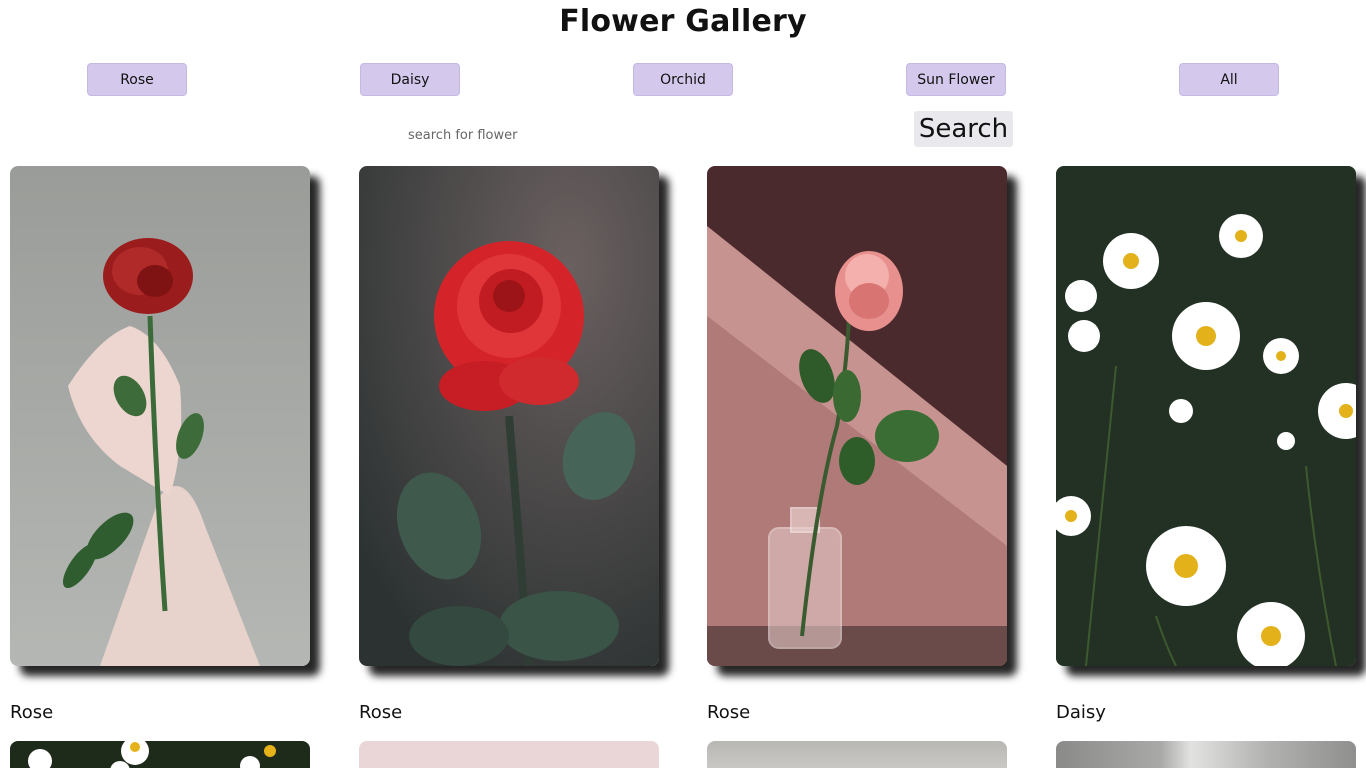 The width and height of the screenshot is (1366, 768). I want to click on red-rose-raindrops-photo, so click(509, 416).